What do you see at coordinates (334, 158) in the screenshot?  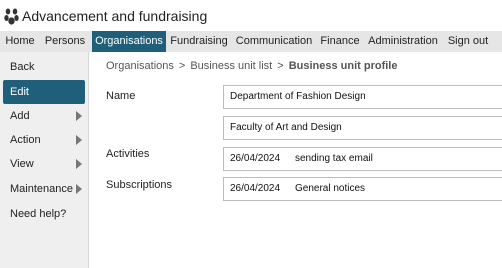 I see `activity-text: sending tax email` at bounding box center [334, 158].